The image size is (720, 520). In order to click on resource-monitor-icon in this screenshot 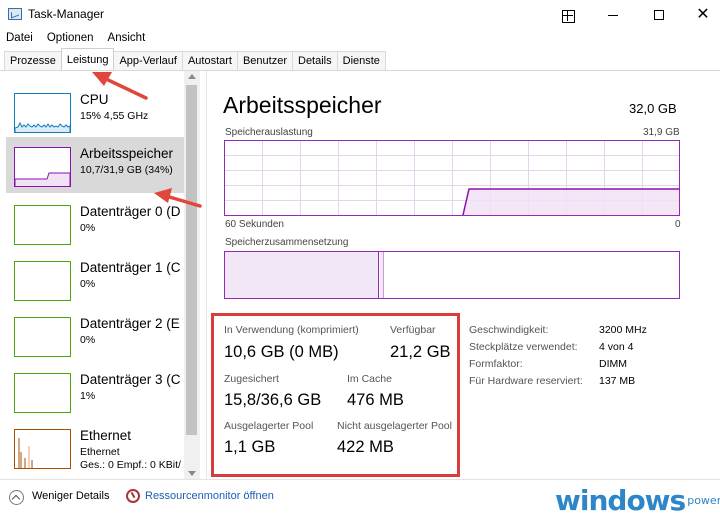, I will do `click(133, 496)`.